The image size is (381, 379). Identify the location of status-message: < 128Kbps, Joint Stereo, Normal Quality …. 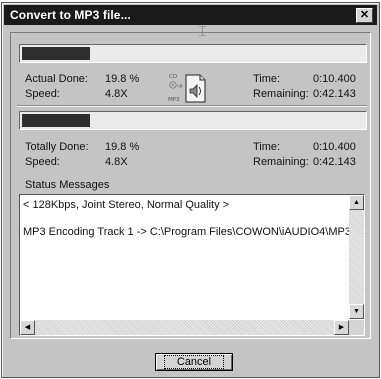
(126, 205).